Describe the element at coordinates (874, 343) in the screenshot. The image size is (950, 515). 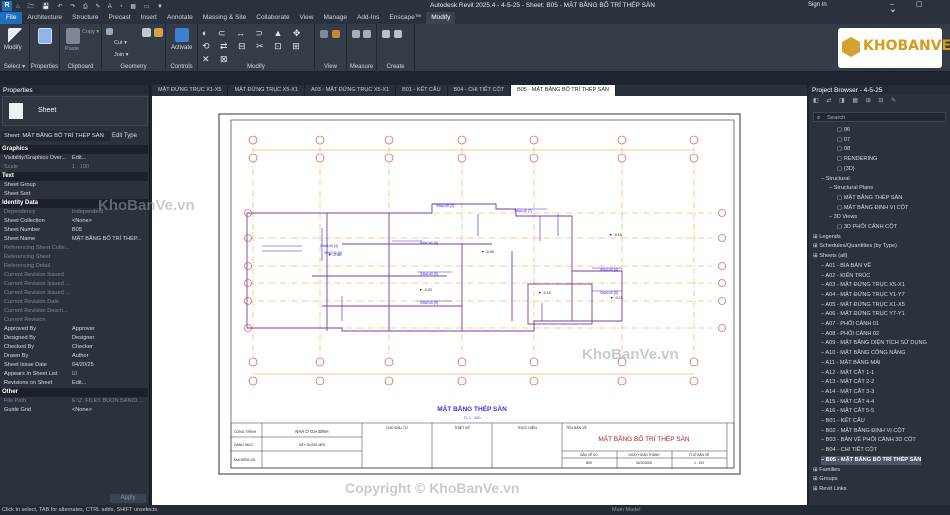
I see `browser-item: – A09 - MẶT BẰNG DIỆN TÍCH SỬ DỤNG` at that location.